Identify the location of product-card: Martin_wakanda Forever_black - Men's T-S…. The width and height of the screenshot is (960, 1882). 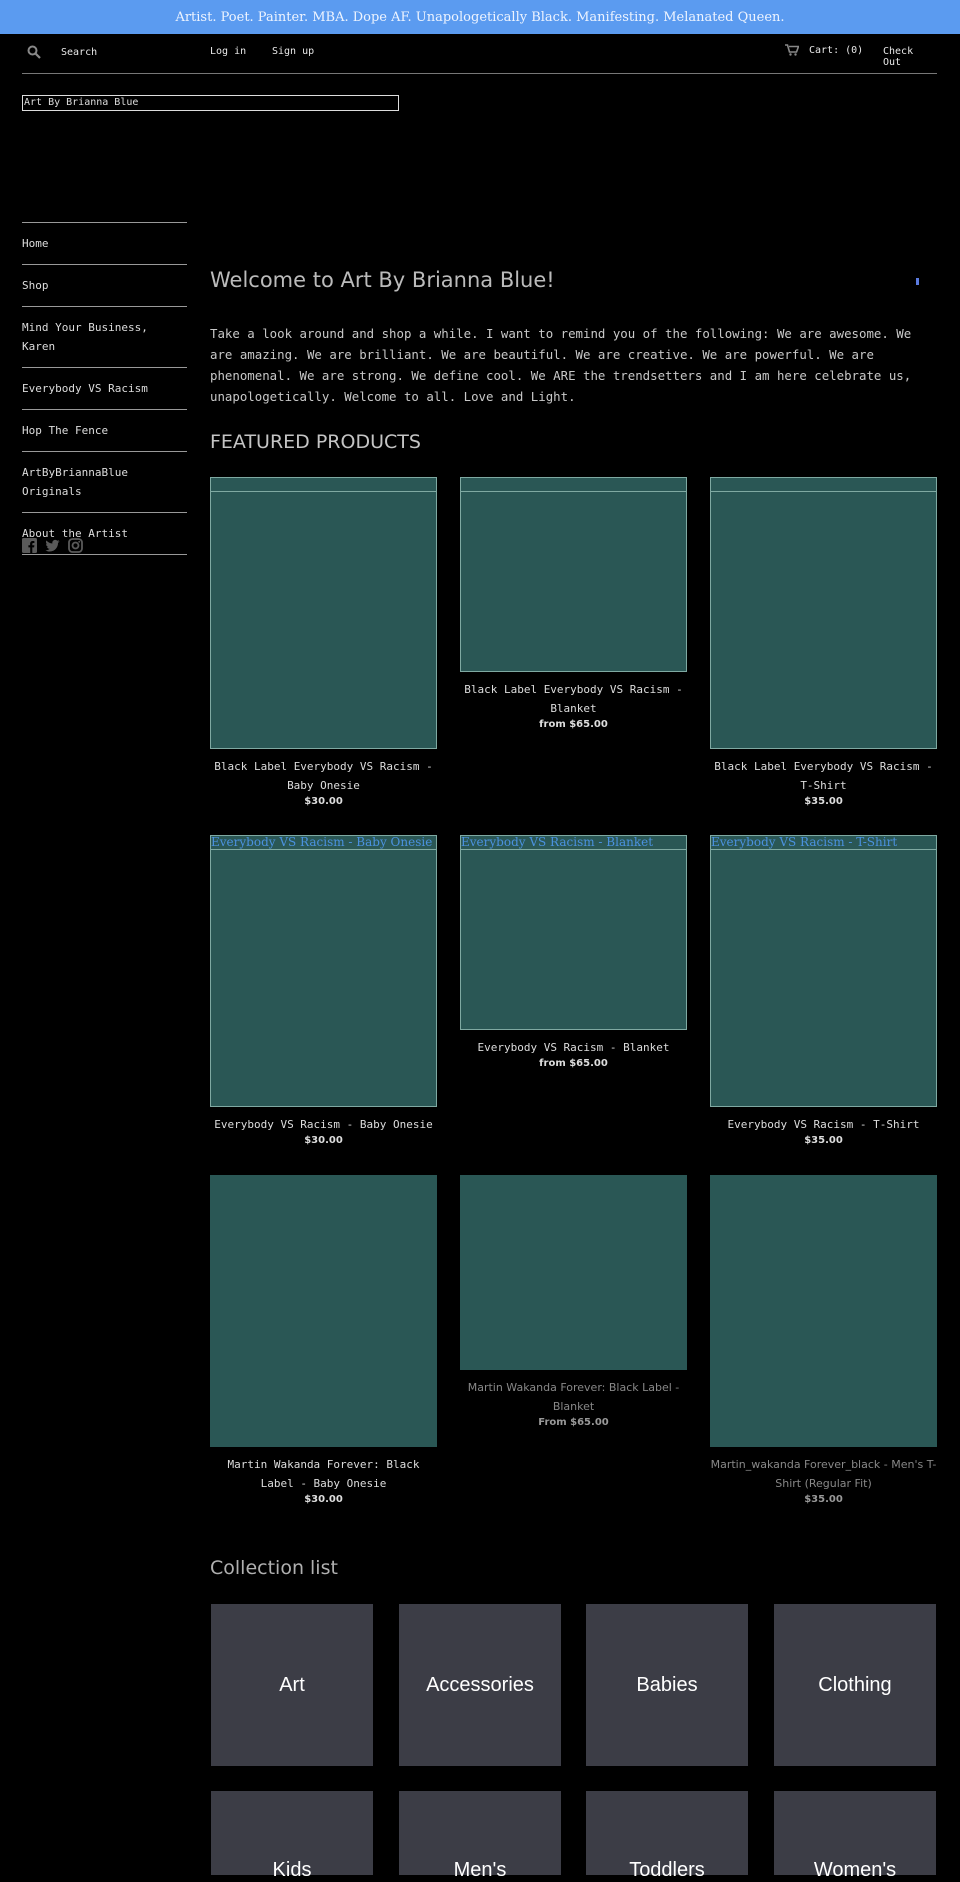
(823, 1340).